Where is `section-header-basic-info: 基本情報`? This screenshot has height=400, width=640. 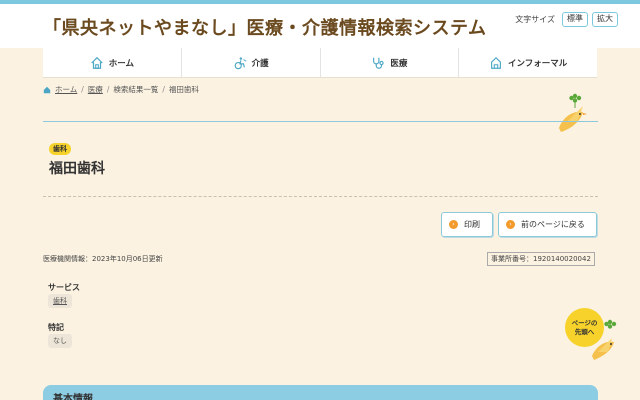
section-header-basic-info: 基本情報 is located at coordinates (320, 392).